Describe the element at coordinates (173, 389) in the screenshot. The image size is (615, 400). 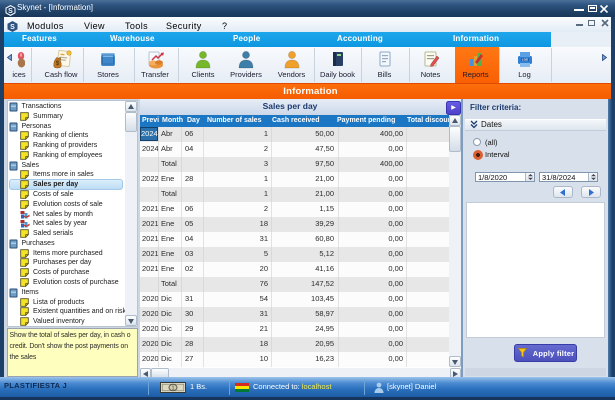
I see `svg-text: 1` at that location.